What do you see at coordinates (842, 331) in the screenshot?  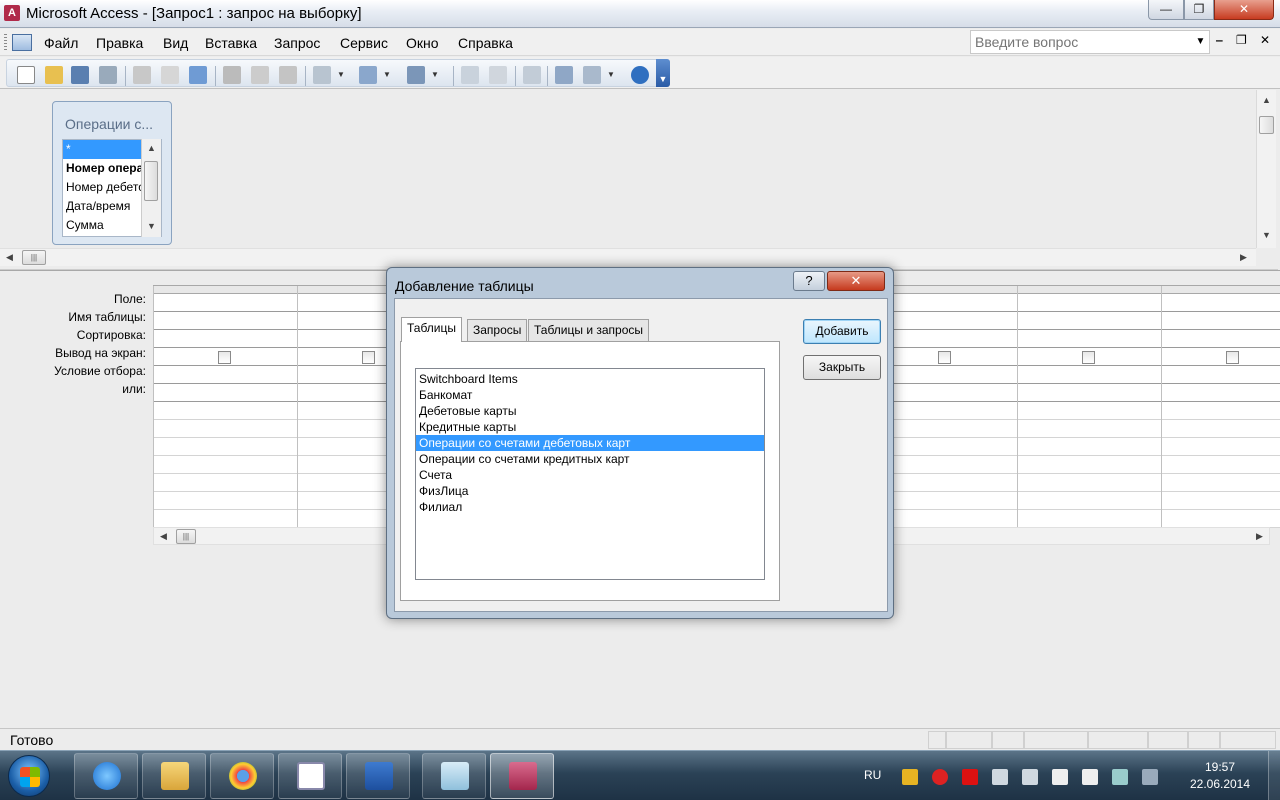 I see `add-button: Добавить` at bounding box center [842, 331].